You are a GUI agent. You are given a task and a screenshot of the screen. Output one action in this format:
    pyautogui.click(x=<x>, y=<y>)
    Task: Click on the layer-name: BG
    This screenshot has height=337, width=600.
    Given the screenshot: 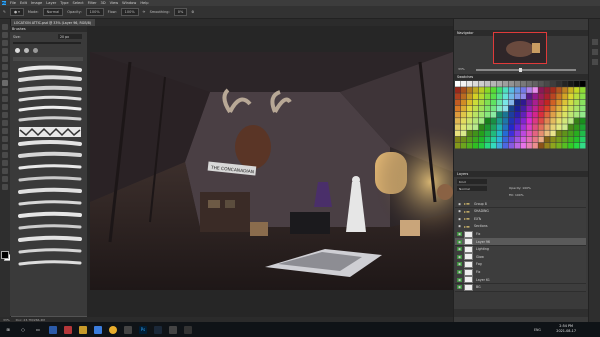 What is the action you would take?
    pyautogui.click(x=478, y=287)
    